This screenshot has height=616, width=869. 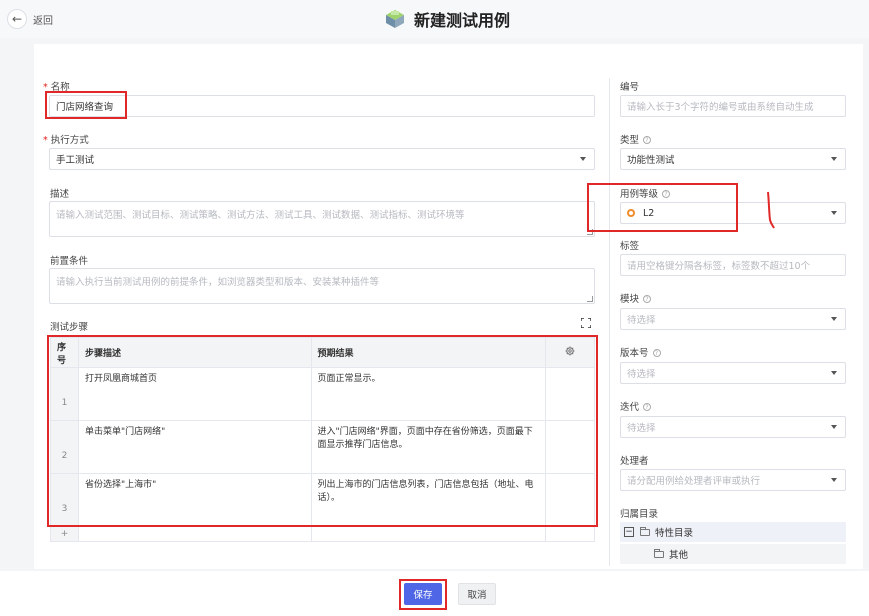 What do you see at coordinates (322, 352) in the screenshot?
I see `steps-table-header: 序号 步骤描述 预期结果` at bounding box center [322, 352].